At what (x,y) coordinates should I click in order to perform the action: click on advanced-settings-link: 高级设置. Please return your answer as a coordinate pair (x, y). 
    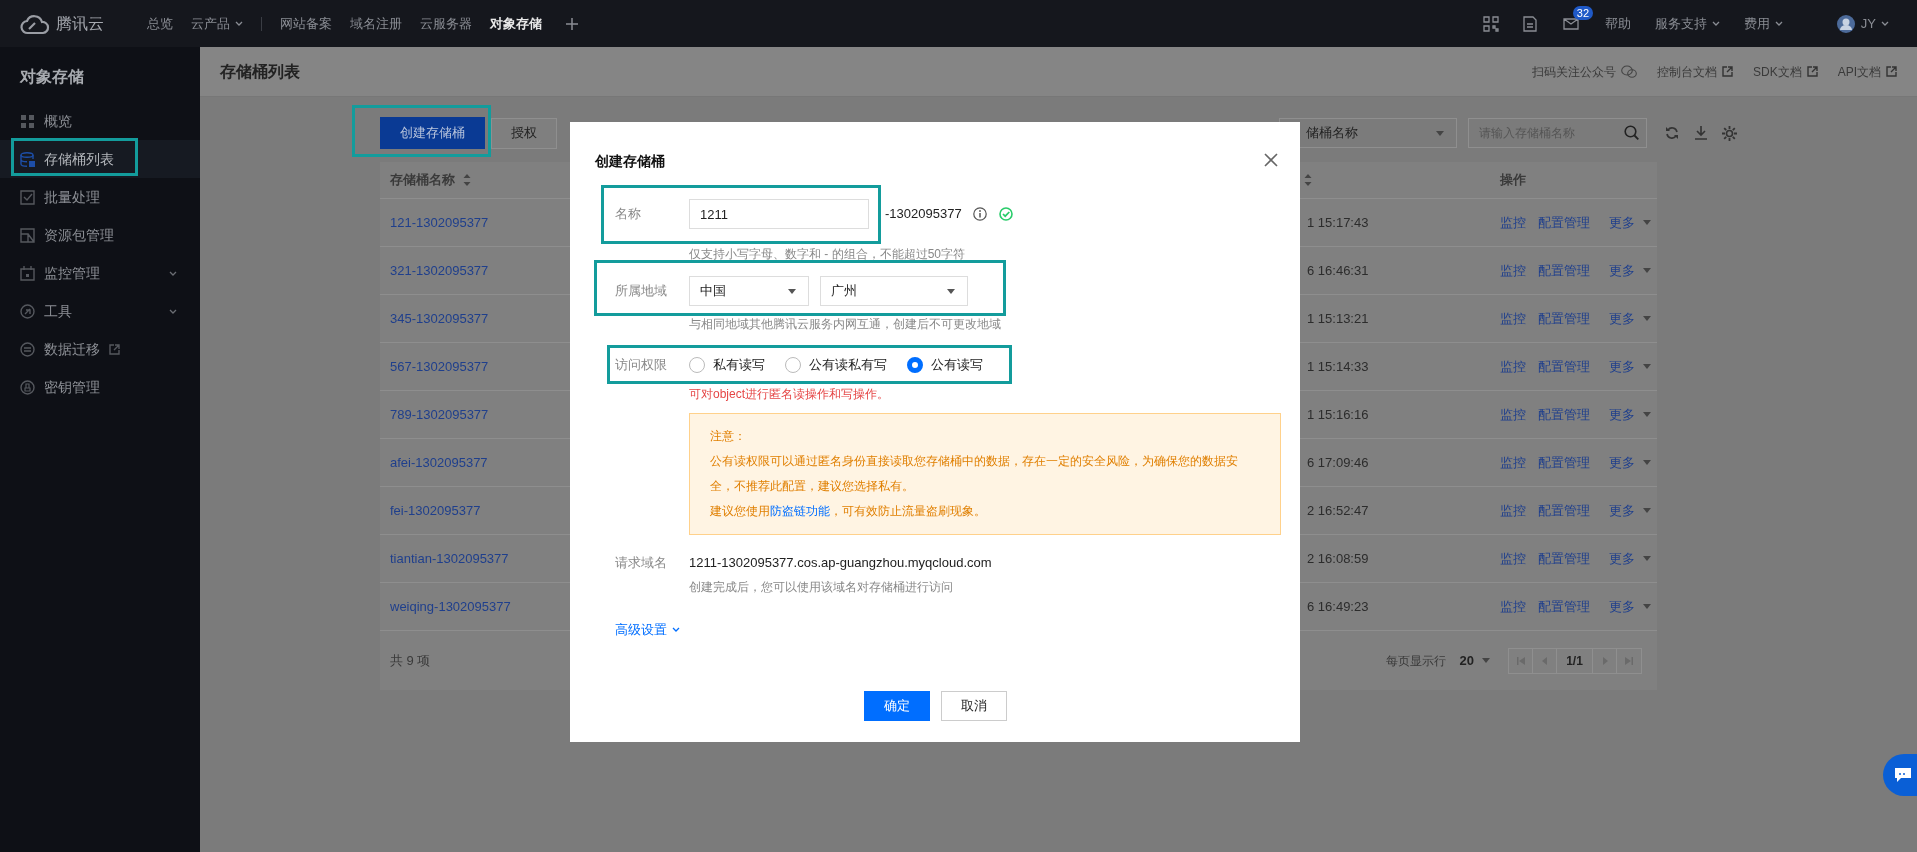
    Looking at the image, I should click on (647, 629).